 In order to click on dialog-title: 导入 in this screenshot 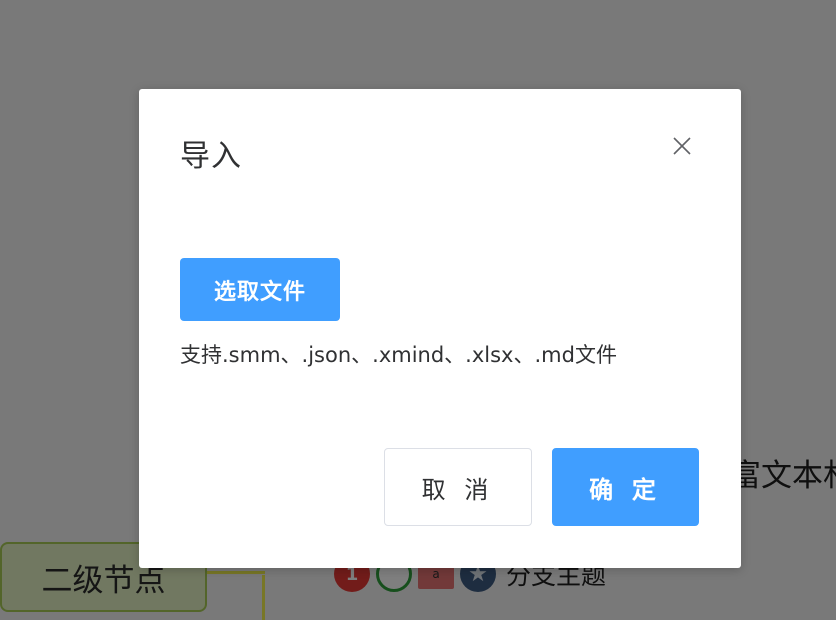, I will do `click(211, 156)`.